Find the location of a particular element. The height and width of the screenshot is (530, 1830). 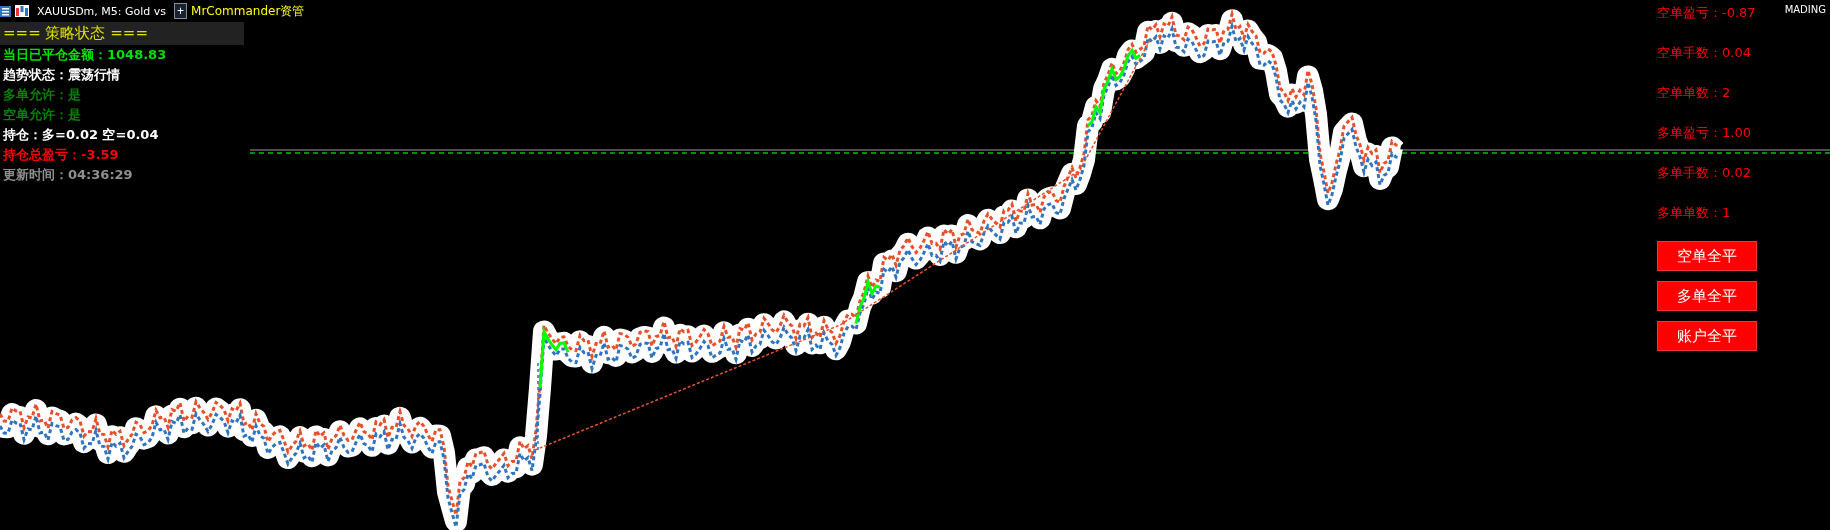

status-line: 多单允许：是 is located at coordinates (42, 95).